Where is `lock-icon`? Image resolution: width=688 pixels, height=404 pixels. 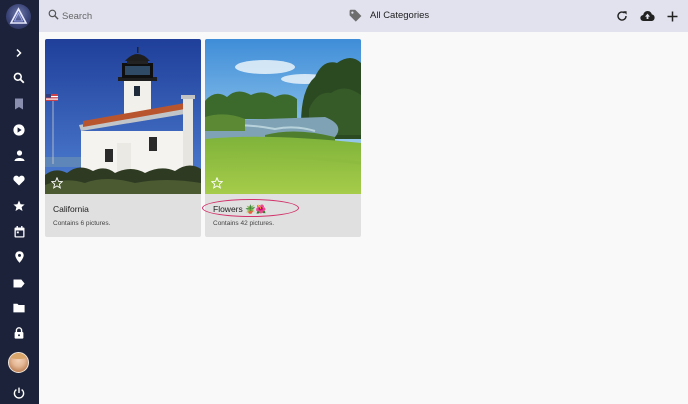 lock-icon is located at coordinates (19, 333).